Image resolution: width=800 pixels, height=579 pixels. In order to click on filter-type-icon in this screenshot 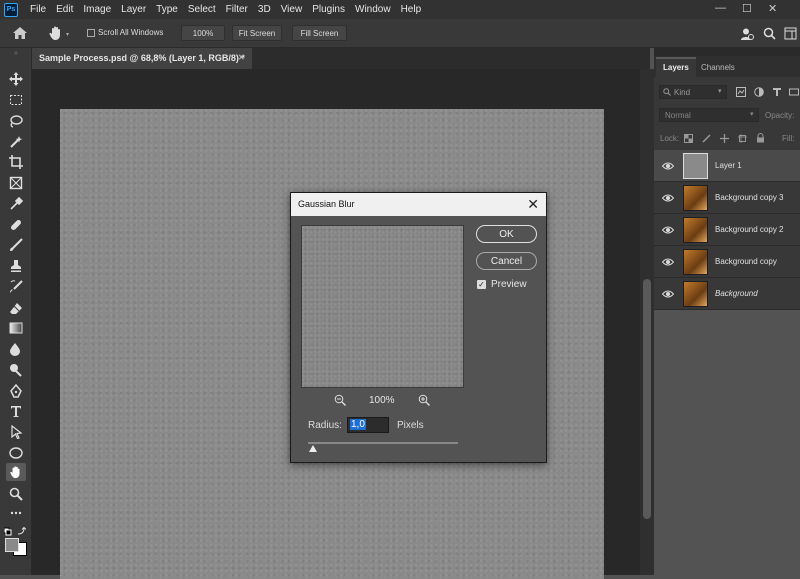, I will do `click(777, 92)`.